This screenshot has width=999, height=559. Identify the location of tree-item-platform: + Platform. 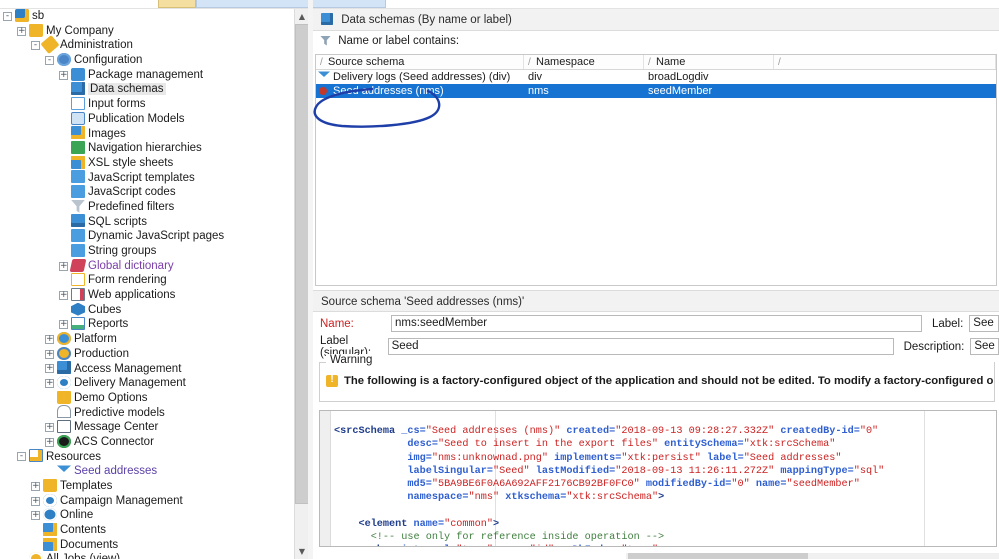
(147, 339).